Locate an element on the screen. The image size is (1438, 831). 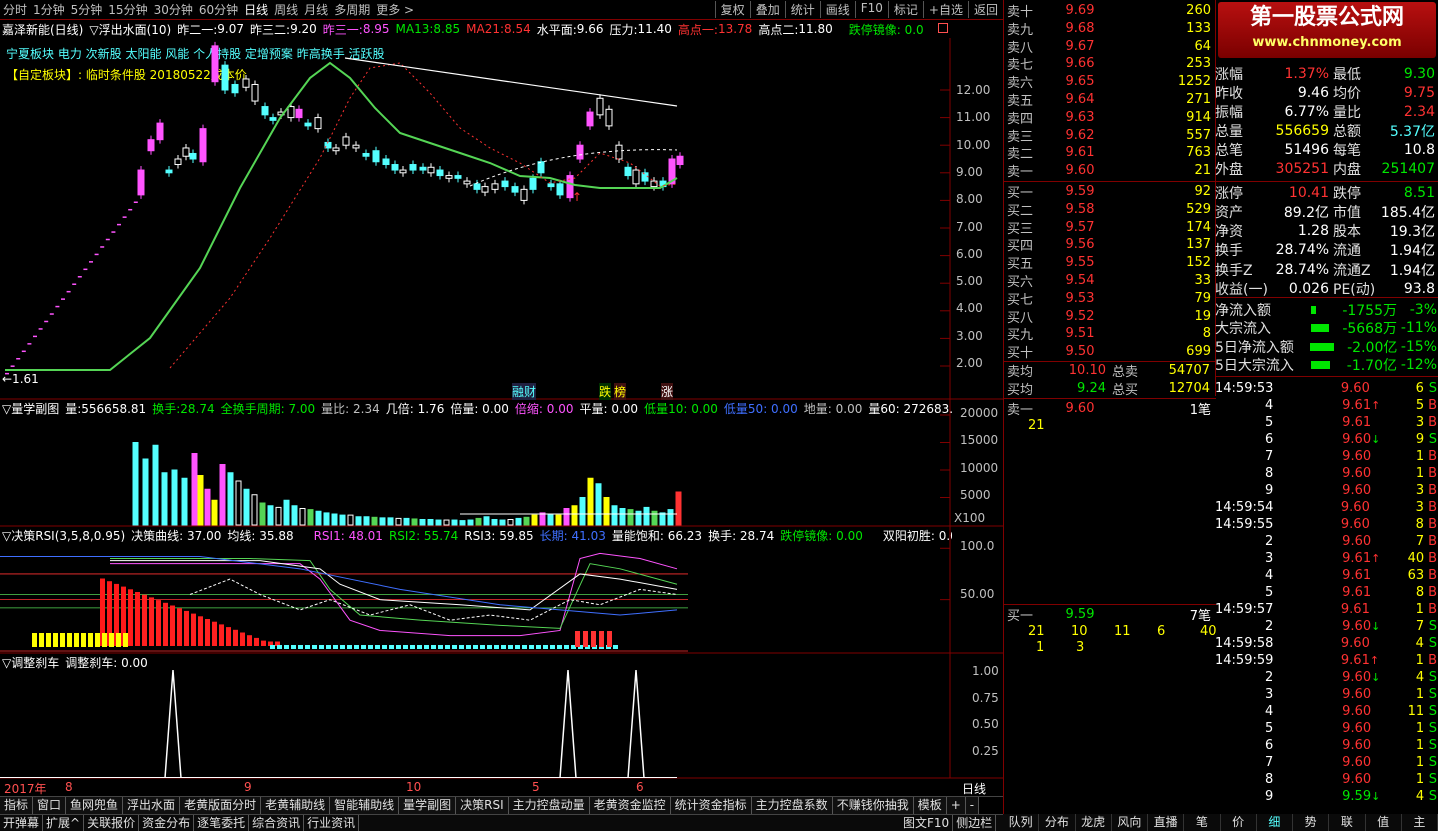
toolbar-button: +自选 is located at coordinates (945, 9).